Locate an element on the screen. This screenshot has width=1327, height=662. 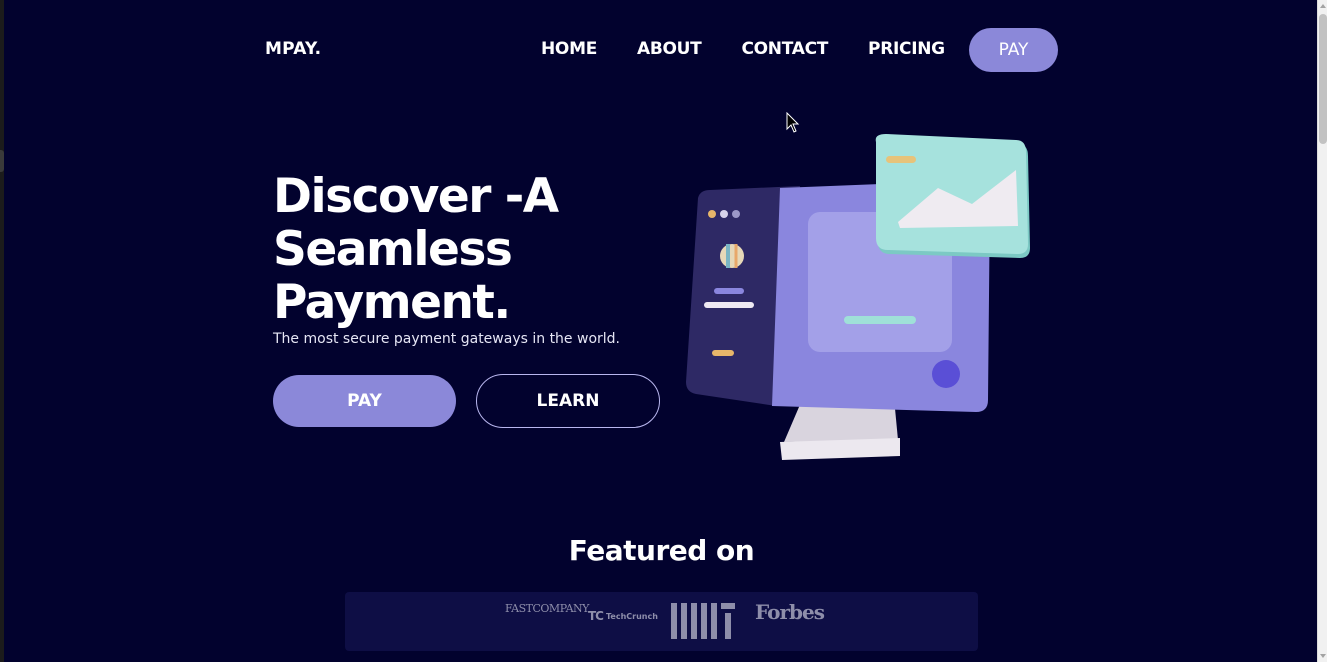
nav-pricing: PRICING is located at coordinates (906, 49).